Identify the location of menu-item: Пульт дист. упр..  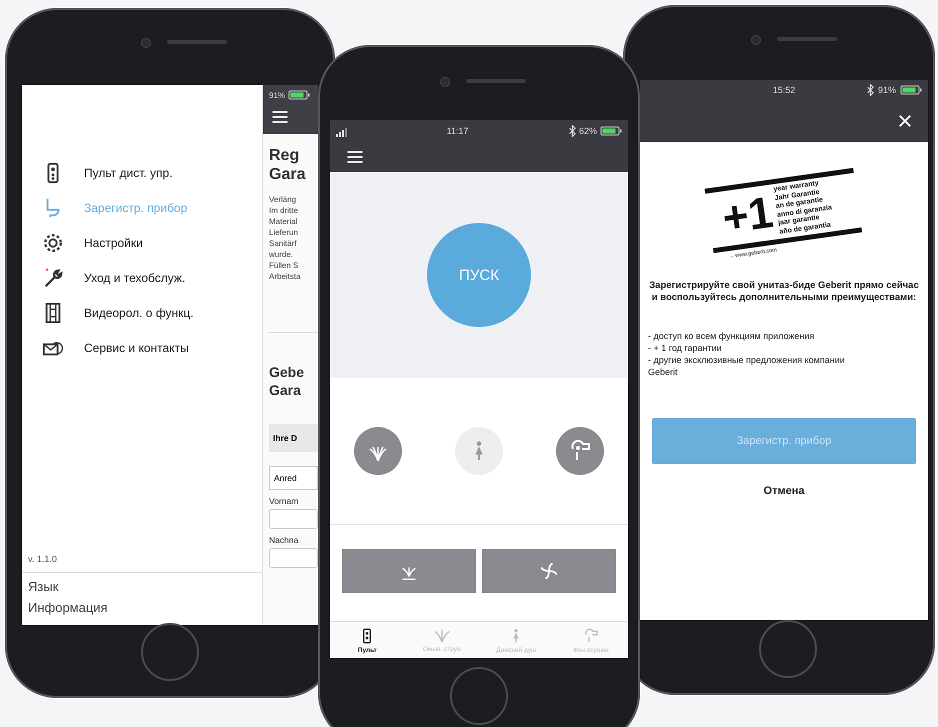
(142, 172).